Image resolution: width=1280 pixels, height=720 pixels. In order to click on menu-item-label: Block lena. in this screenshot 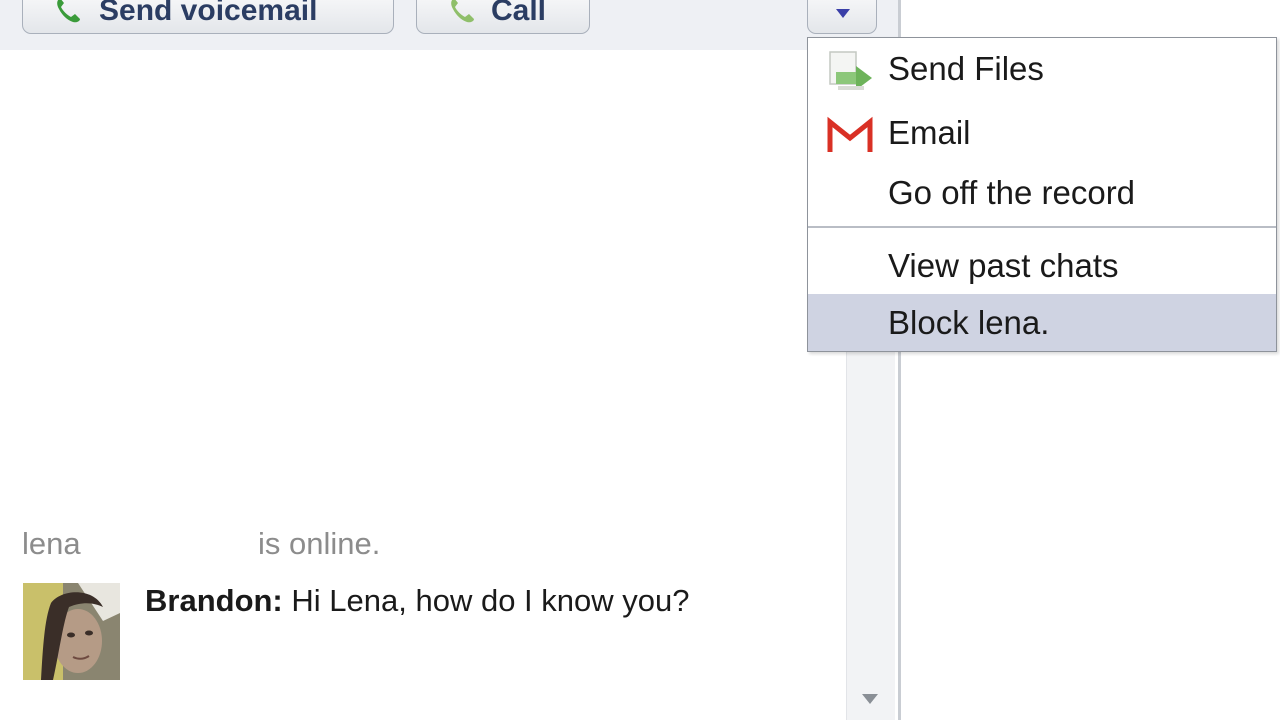, I will do `click(969, 322)`.